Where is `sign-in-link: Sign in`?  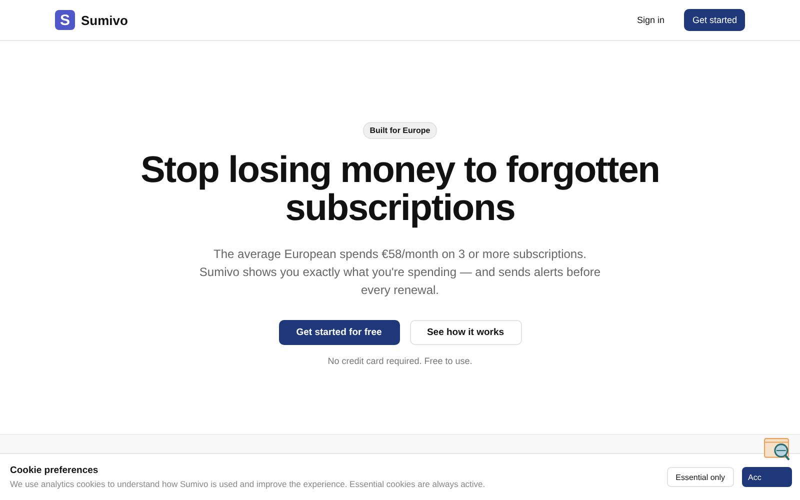 sign-in-link: Sign in is located at coordinates (650, 20).